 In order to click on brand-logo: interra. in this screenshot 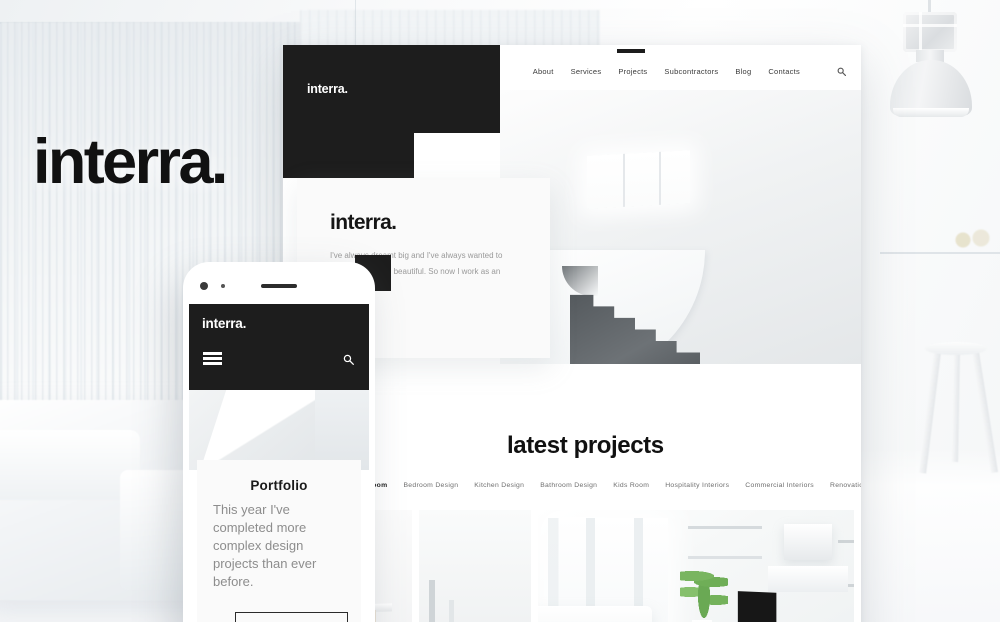, I will do `click(130, 162)`.